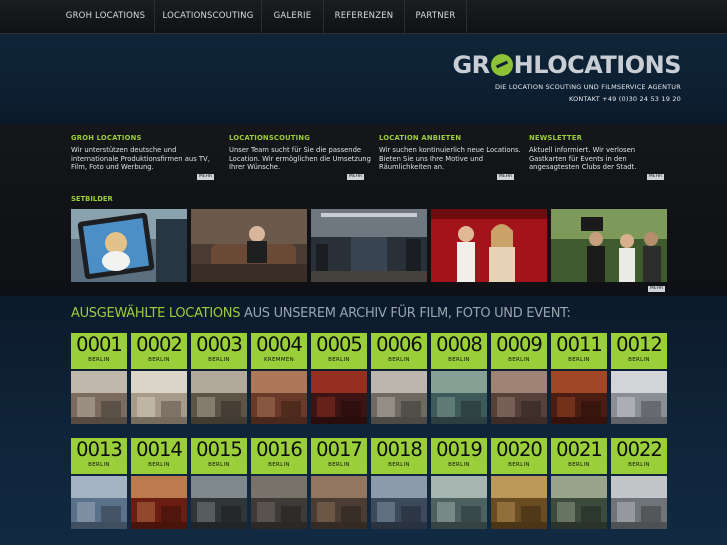 The width and height of the screenshot is (727, 545). What do you see at coordinates (639, 456) in the screenshot?
I see `location-number-box: 0022 BERLIN` at bounding box center [639, 456].